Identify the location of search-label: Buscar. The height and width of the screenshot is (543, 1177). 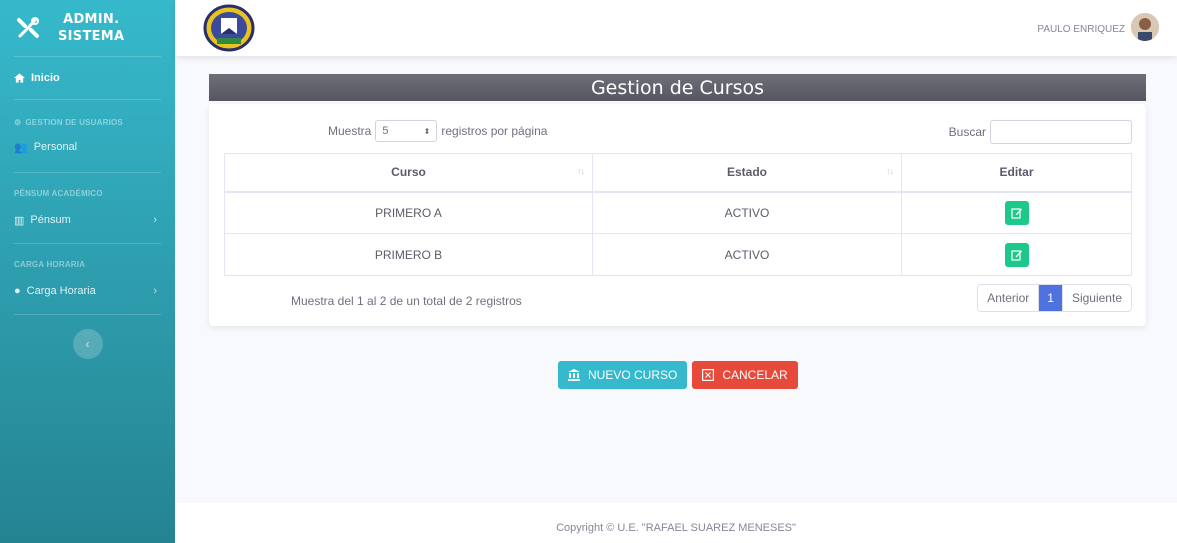
(967, 132).